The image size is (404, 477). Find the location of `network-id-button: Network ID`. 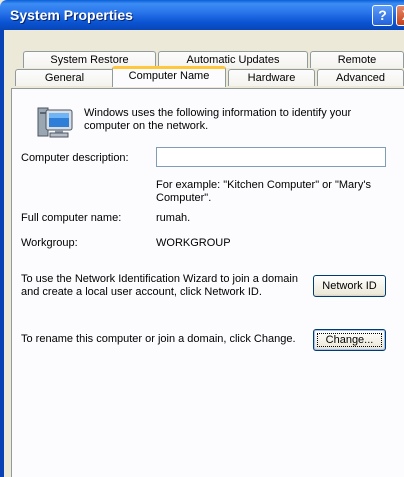

network-id-button: Network ID is located at coordinates (349, 286).